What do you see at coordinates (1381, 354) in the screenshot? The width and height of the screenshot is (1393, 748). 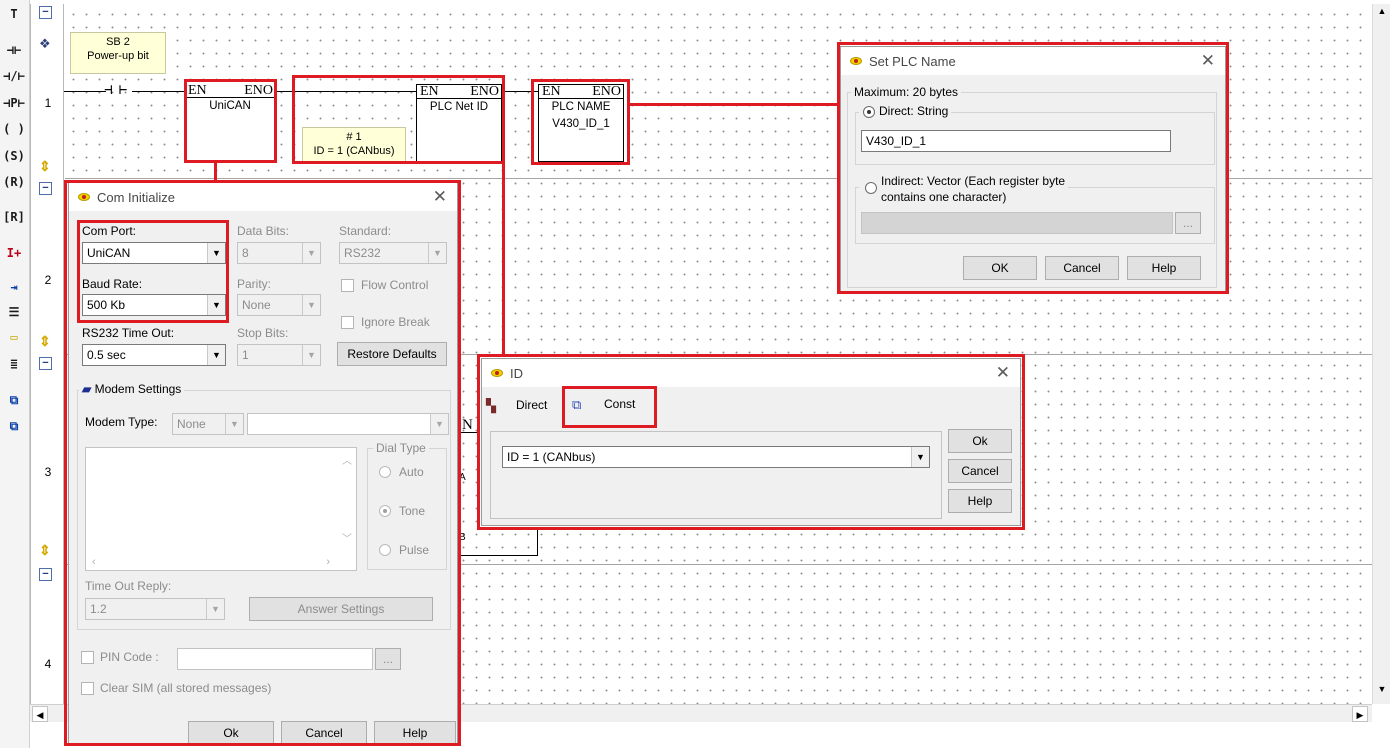 I see `vertical-scrollbar: ▲ ▼` at bounding box center [1381, 354].